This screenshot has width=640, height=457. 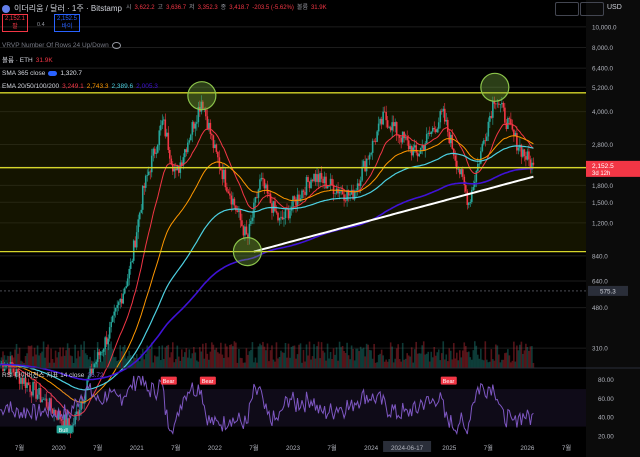 I want to click on ema50-value: 2,743.3, so click(x=97, y=86).